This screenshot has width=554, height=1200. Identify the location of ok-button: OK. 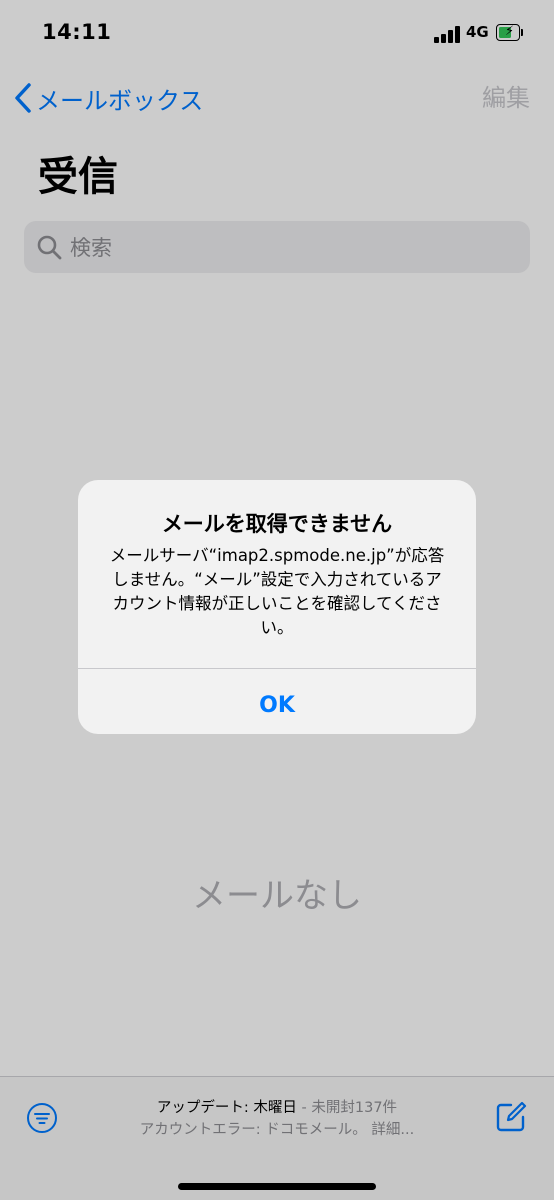
(277, 701).